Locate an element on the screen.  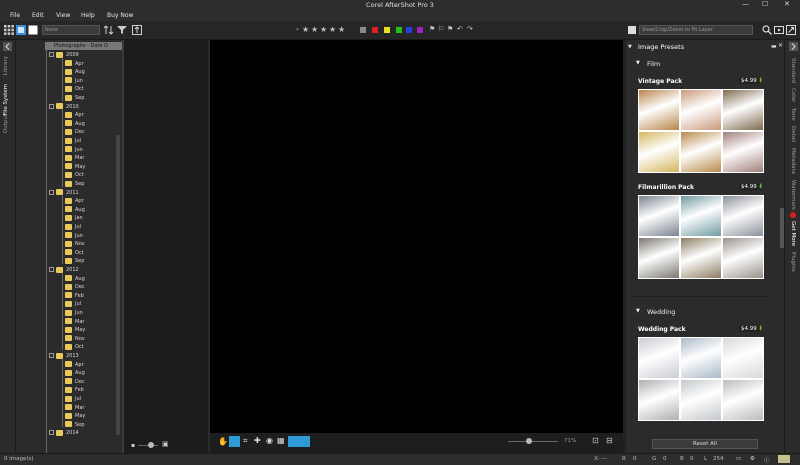
tab-get-more: Get More is located at coordinates (793, 233).